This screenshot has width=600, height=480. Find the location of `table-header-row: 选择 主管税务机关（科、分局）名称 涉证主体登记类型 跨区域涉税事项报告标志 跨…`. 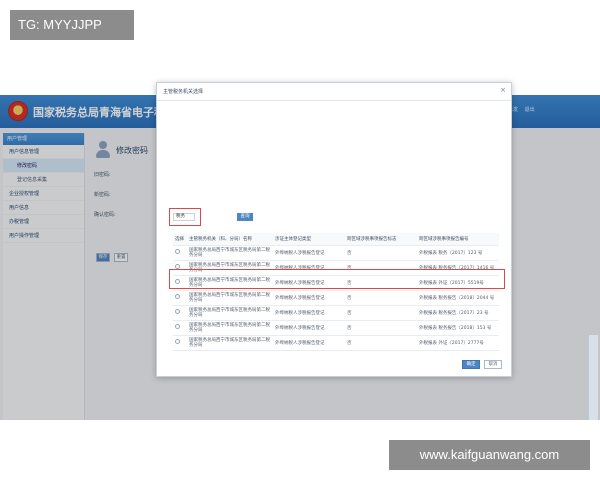

table-header-row: 选择 主管税务机关（科、分局）名称 涉证主体登记类型 跨区域涉税事项报告标志 跨… is located at coordinates (336, 239).